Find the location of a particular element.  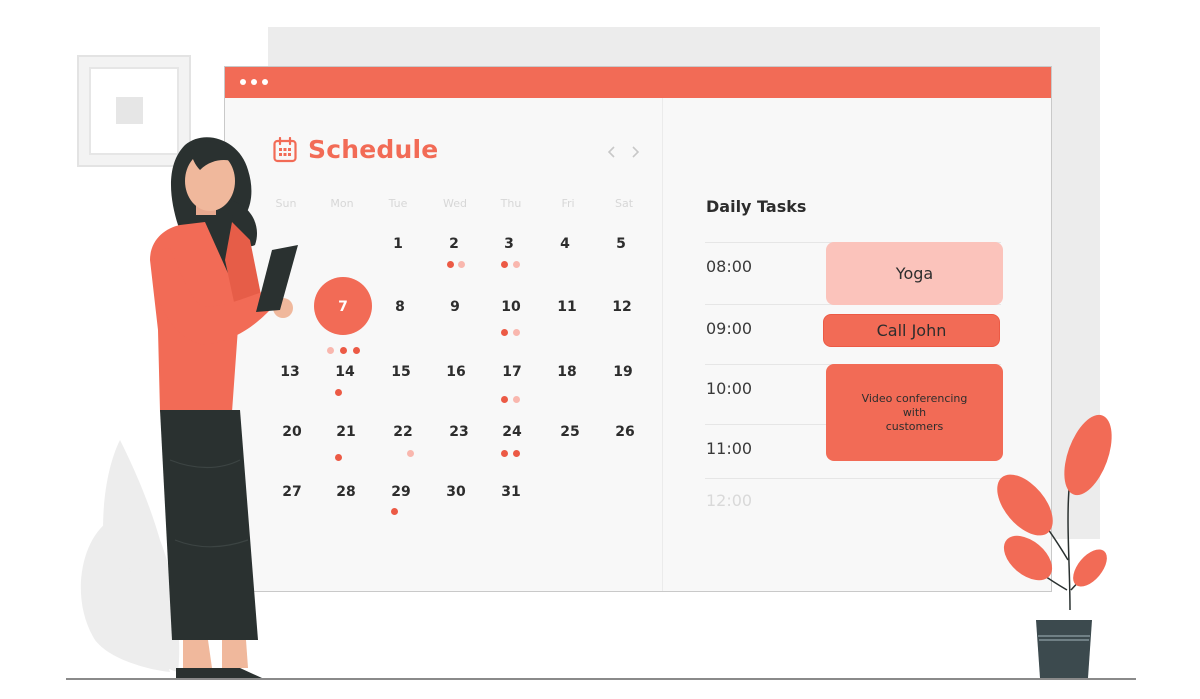

potted-plant-icon is located at coordinates (1054, 546).